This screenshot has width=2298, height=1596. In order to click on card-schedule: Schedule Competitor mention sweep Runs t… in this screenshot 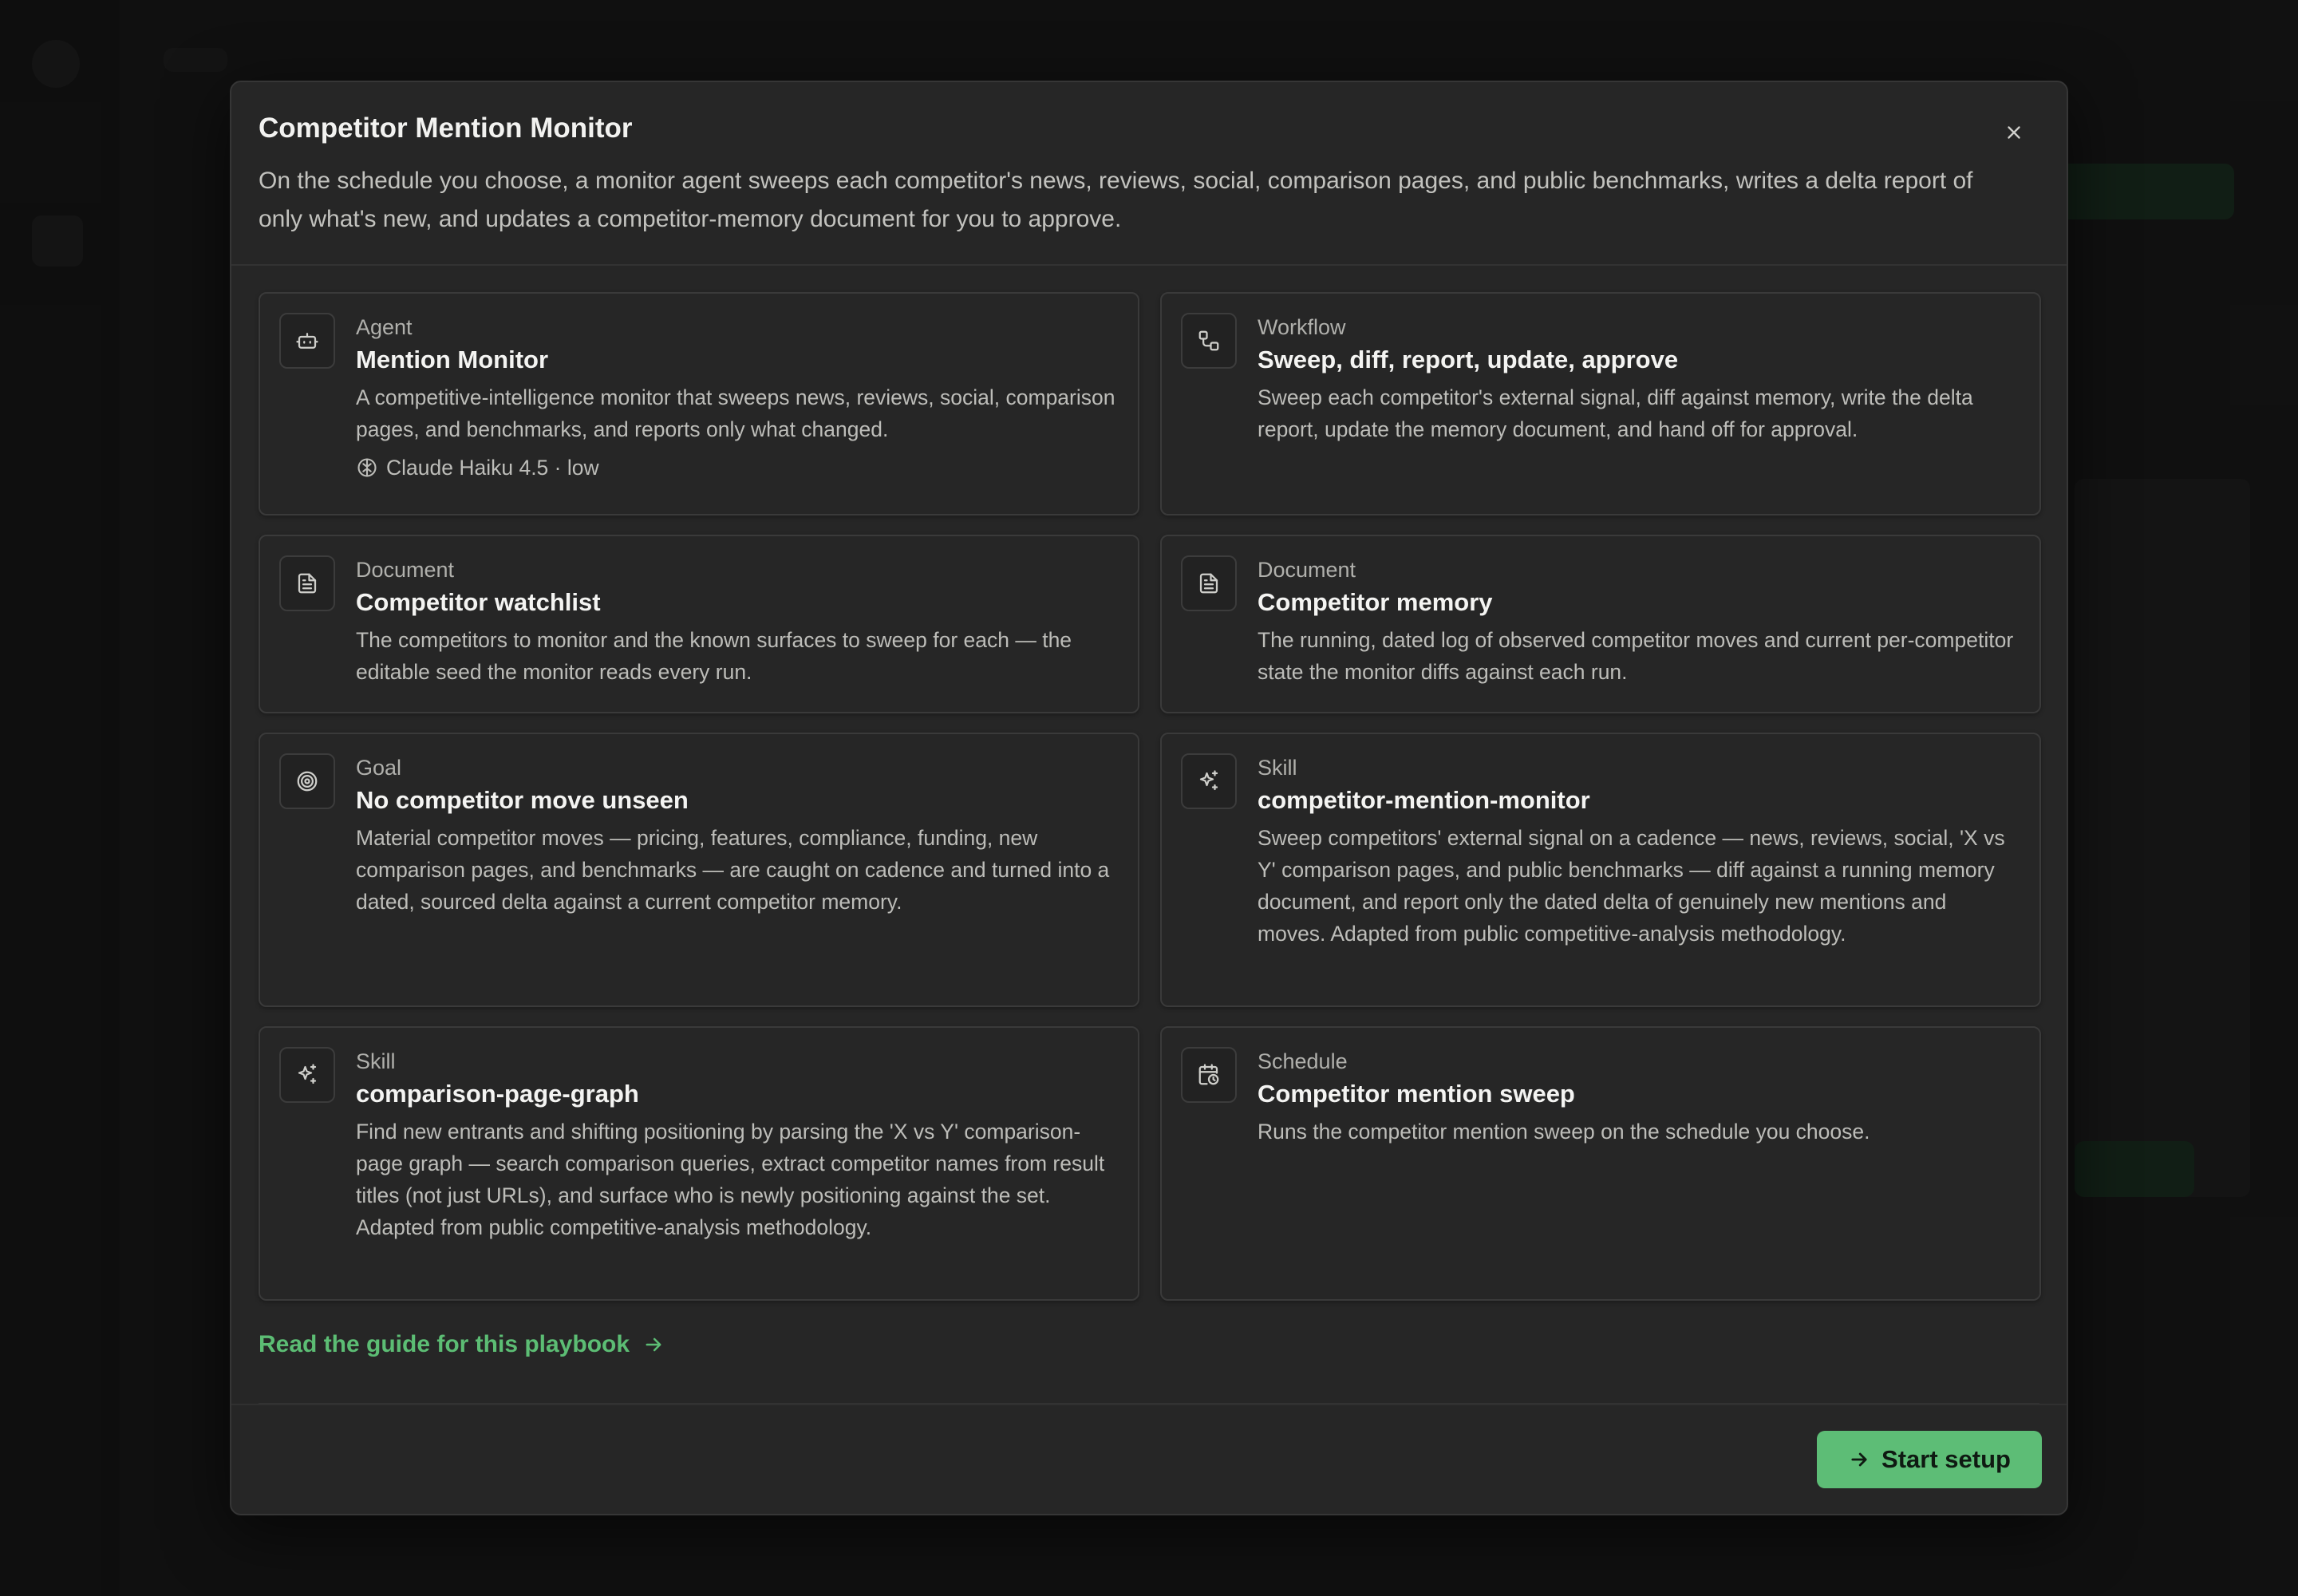, I will do `click(1601, 1163)`.